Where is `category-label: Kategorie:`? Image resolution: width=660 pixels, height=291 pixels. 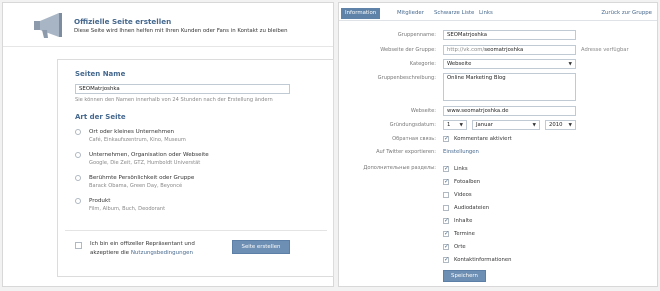 category-label: Kategorie: is located at coordinates (422, 64).